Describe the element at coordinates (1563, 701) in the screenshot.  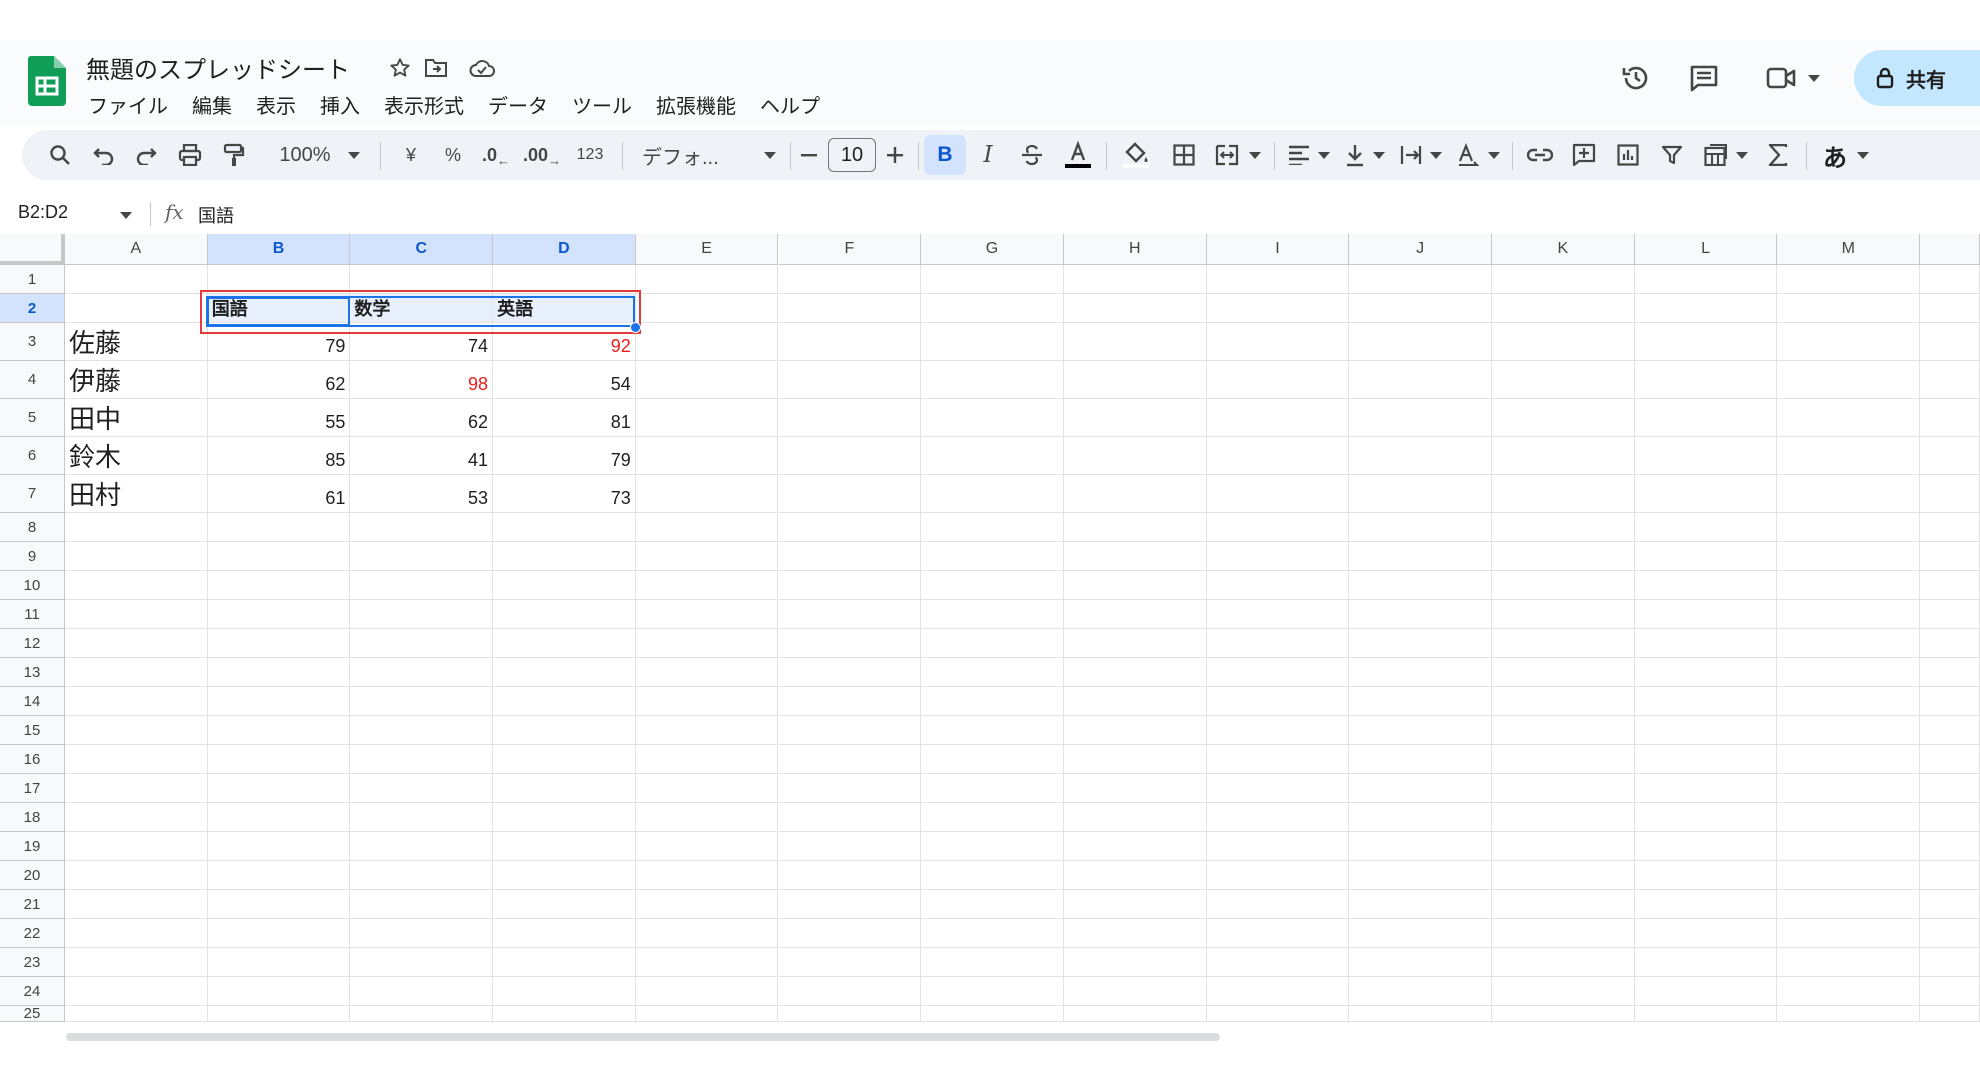
I see `cell-k14` at that location.